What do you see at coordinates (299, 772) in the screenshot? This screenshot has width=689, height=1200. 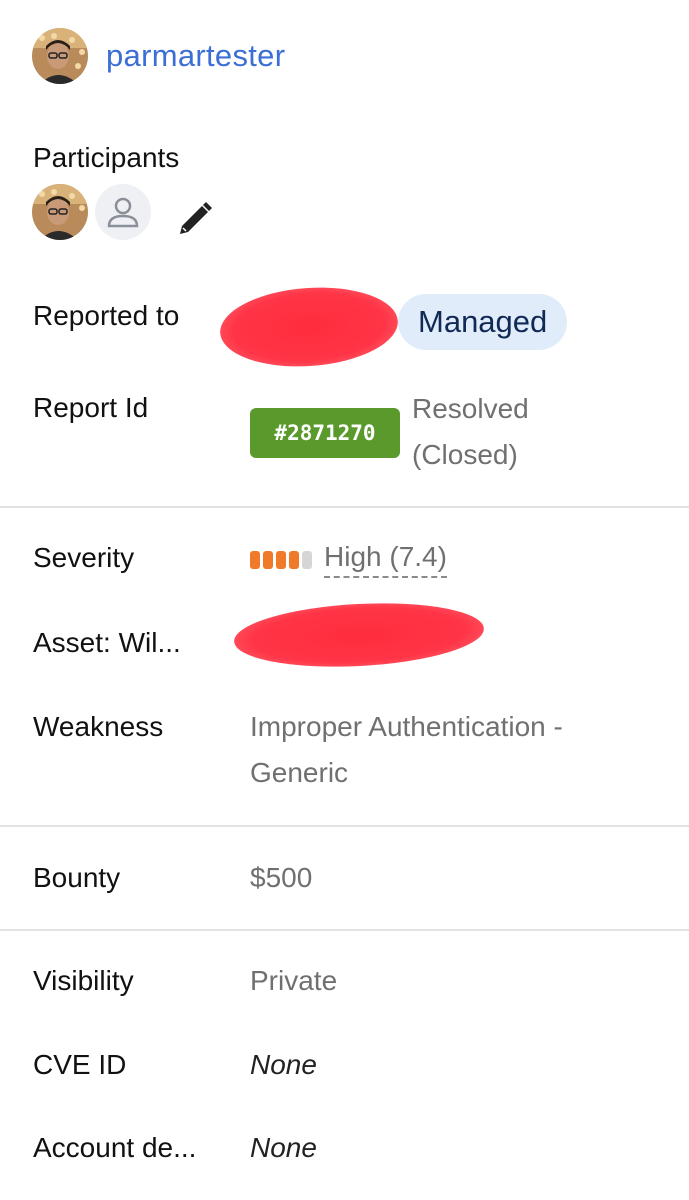 I see `weakness-line2: Generic` at bounding box center [299, 772].